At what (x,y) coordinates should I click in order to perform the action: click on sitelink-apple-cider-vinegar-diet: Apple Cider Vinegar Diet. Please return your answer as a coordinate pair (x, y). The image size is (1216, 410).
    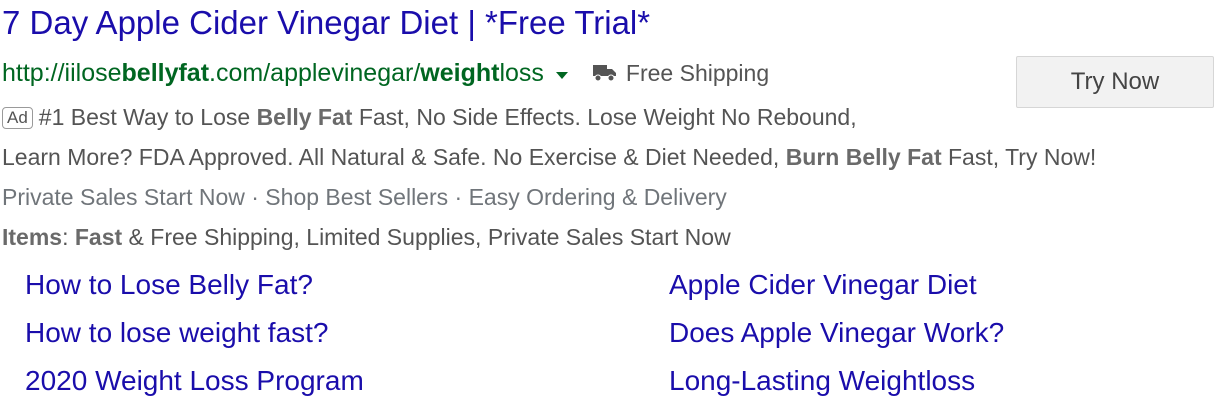
    Looking at the image, I should click on (823, 285).